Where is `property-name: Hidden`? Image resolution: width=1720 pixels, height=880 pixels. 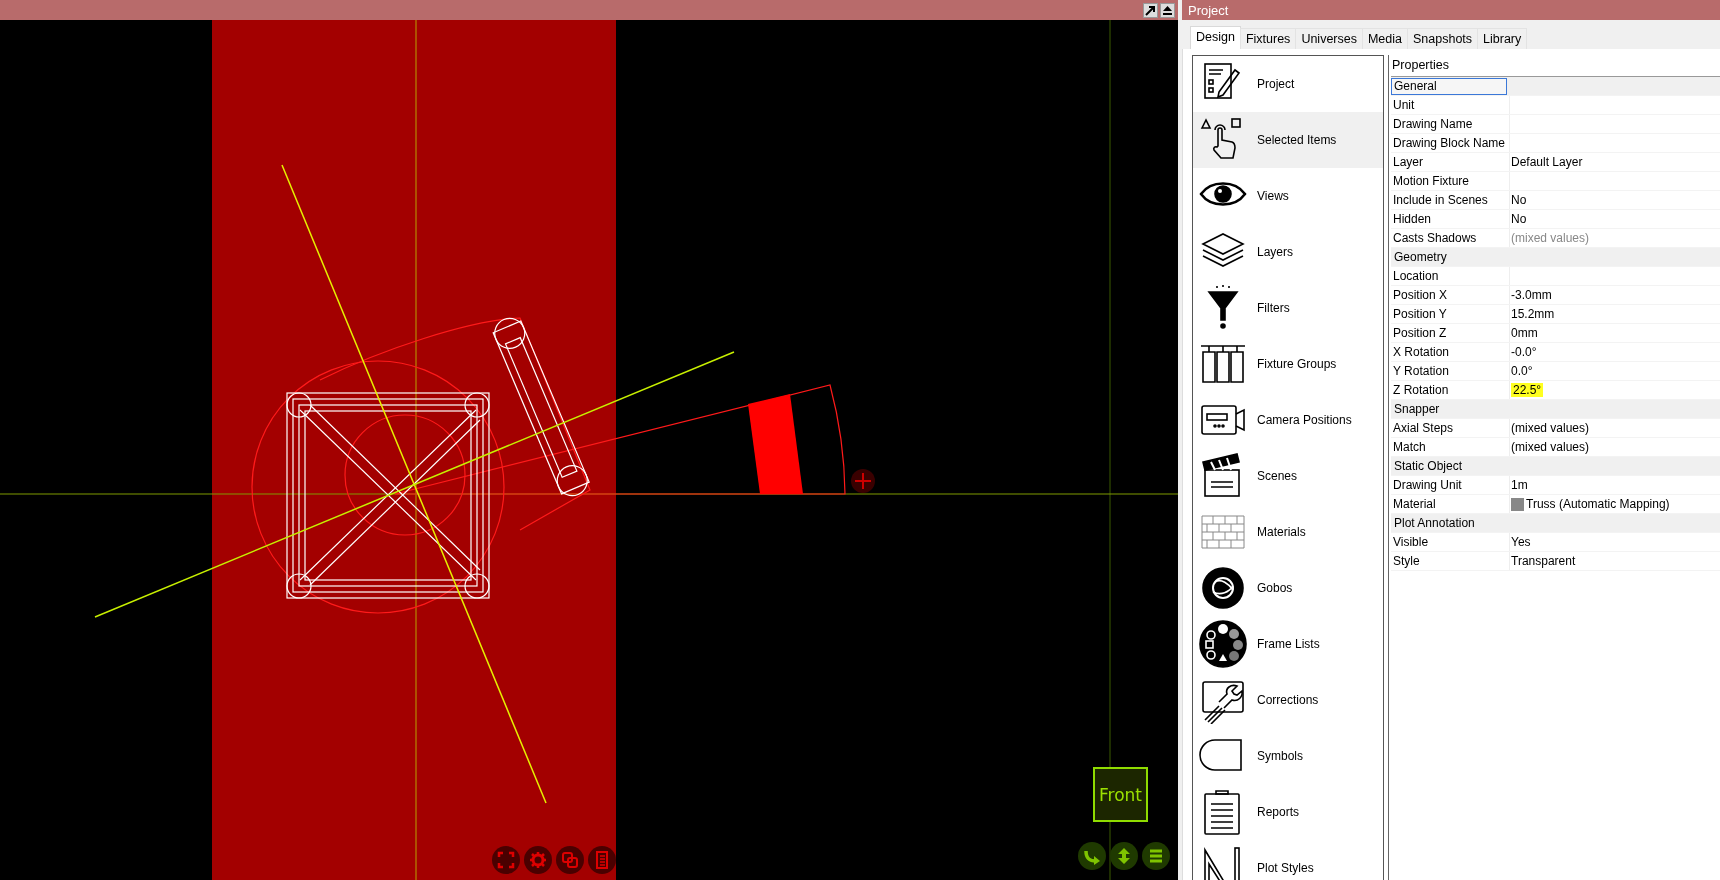
property-name: Hidden is located at coordinates (1450, 219).